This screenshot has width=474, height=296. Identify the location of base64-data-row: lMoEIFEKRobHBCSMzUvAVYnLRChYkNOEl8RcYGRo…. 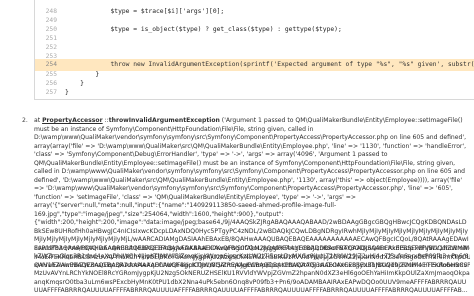
(252, 257).